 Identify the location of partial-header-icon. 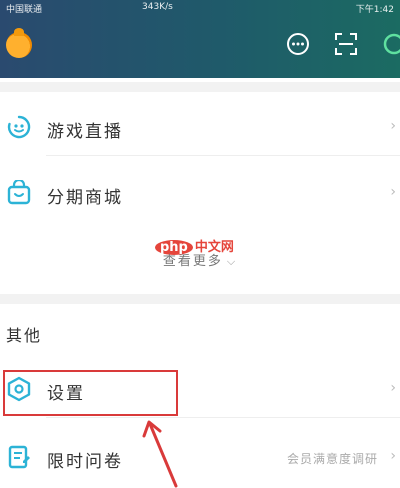
(390, 44).